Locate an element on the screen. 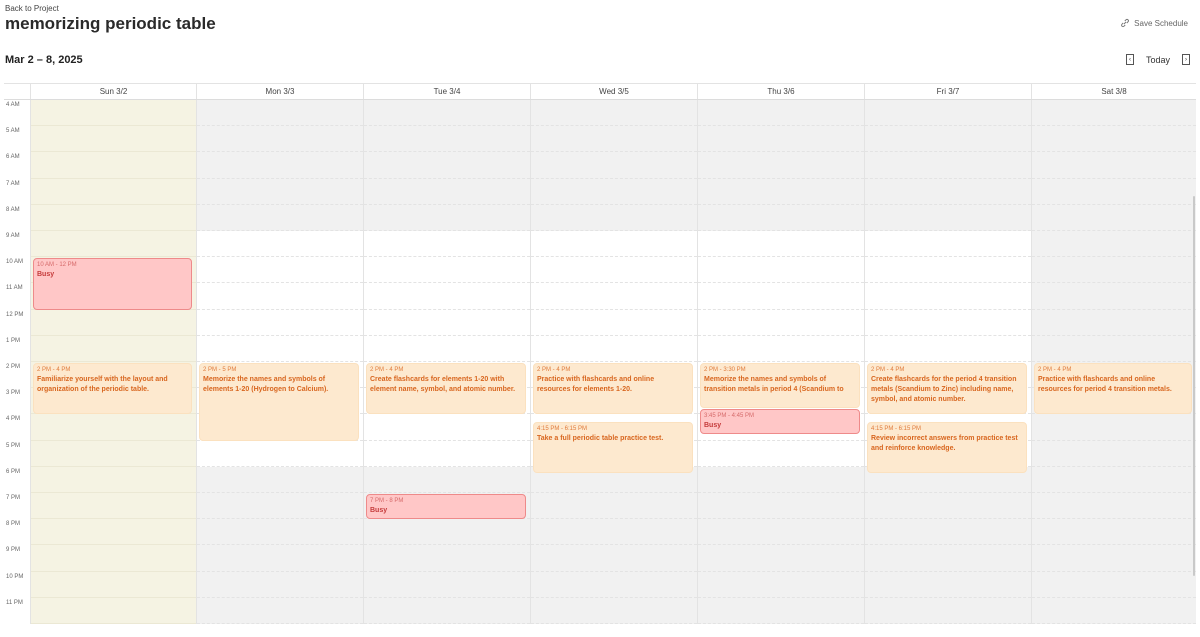 This screenshot has width=1200, height=637. busy-event: 7 PM - 8 PM Busy is located at coordinates (446, 507).